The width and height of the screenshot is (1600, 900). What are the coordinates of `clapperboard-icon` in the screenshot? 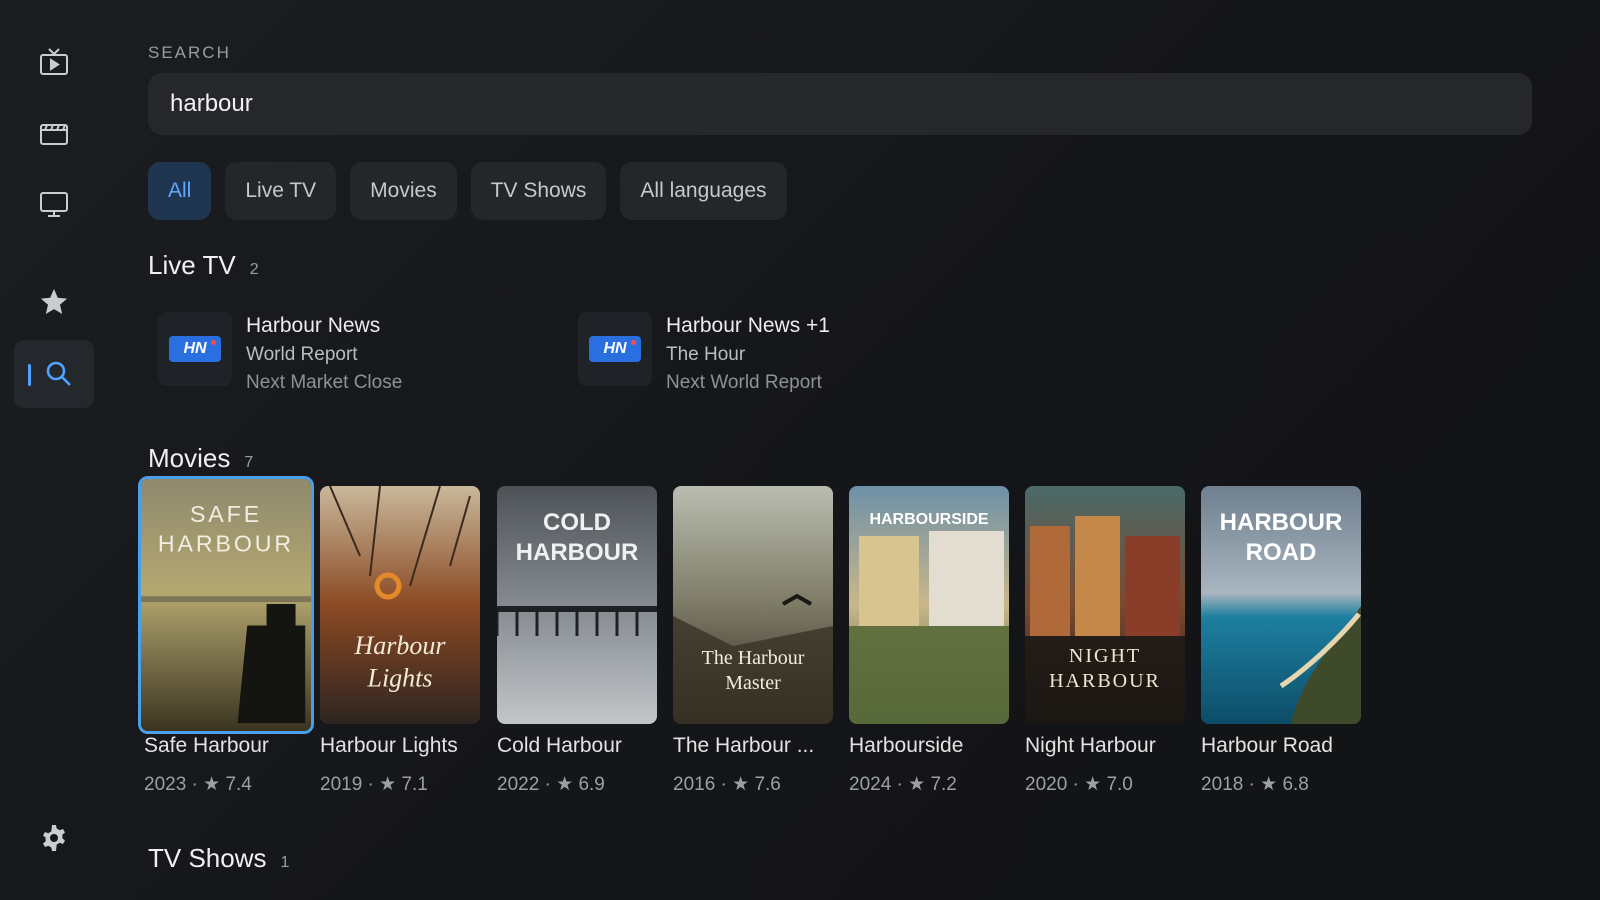 It's located at (54, 134).